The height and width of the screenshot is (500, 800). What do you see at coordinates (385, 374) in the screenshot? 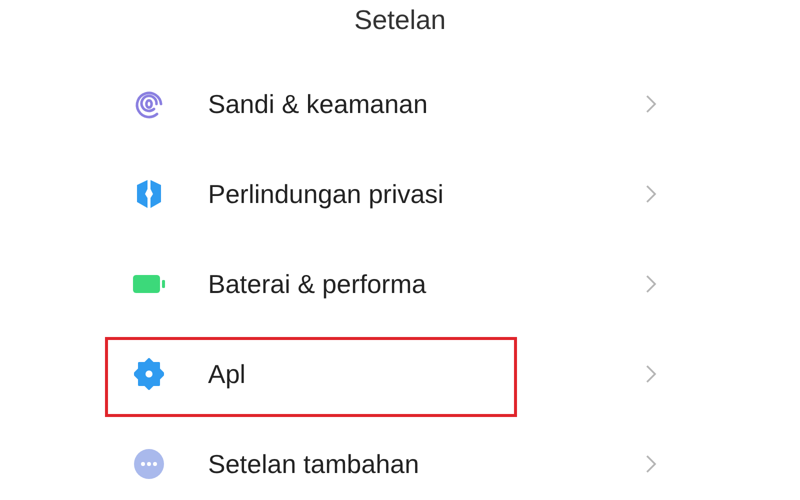
I see `settings-item: Apl` at bounding box center [385, 374].